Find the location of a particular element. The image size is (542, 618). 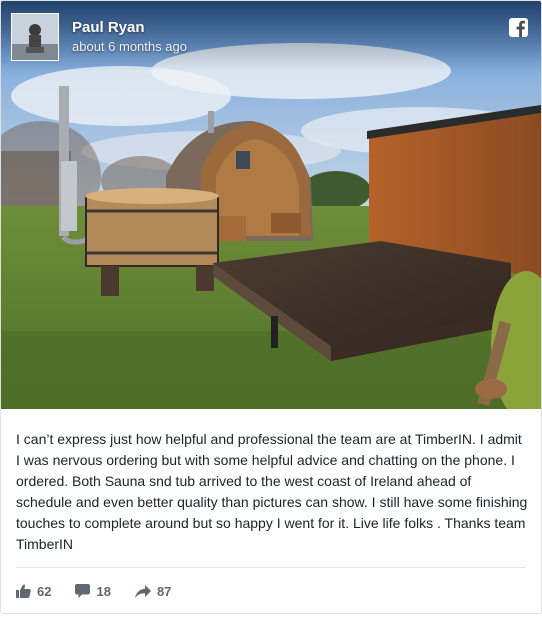

comment-icon is located at coordinates (83, 591).